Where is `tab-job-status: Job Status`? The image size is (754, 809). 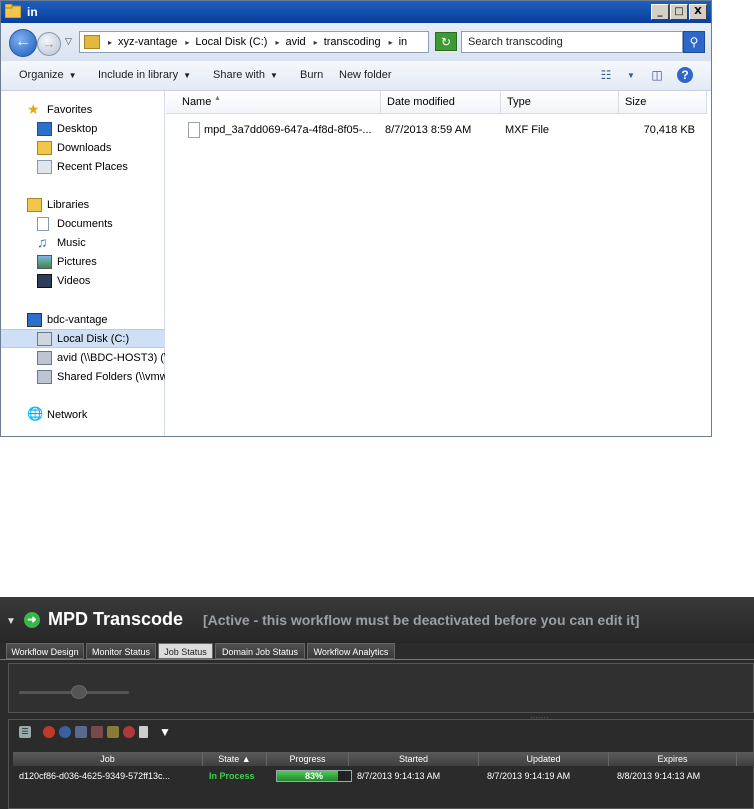
tab-job-status: Job Status is located at coordinates (185, 651).